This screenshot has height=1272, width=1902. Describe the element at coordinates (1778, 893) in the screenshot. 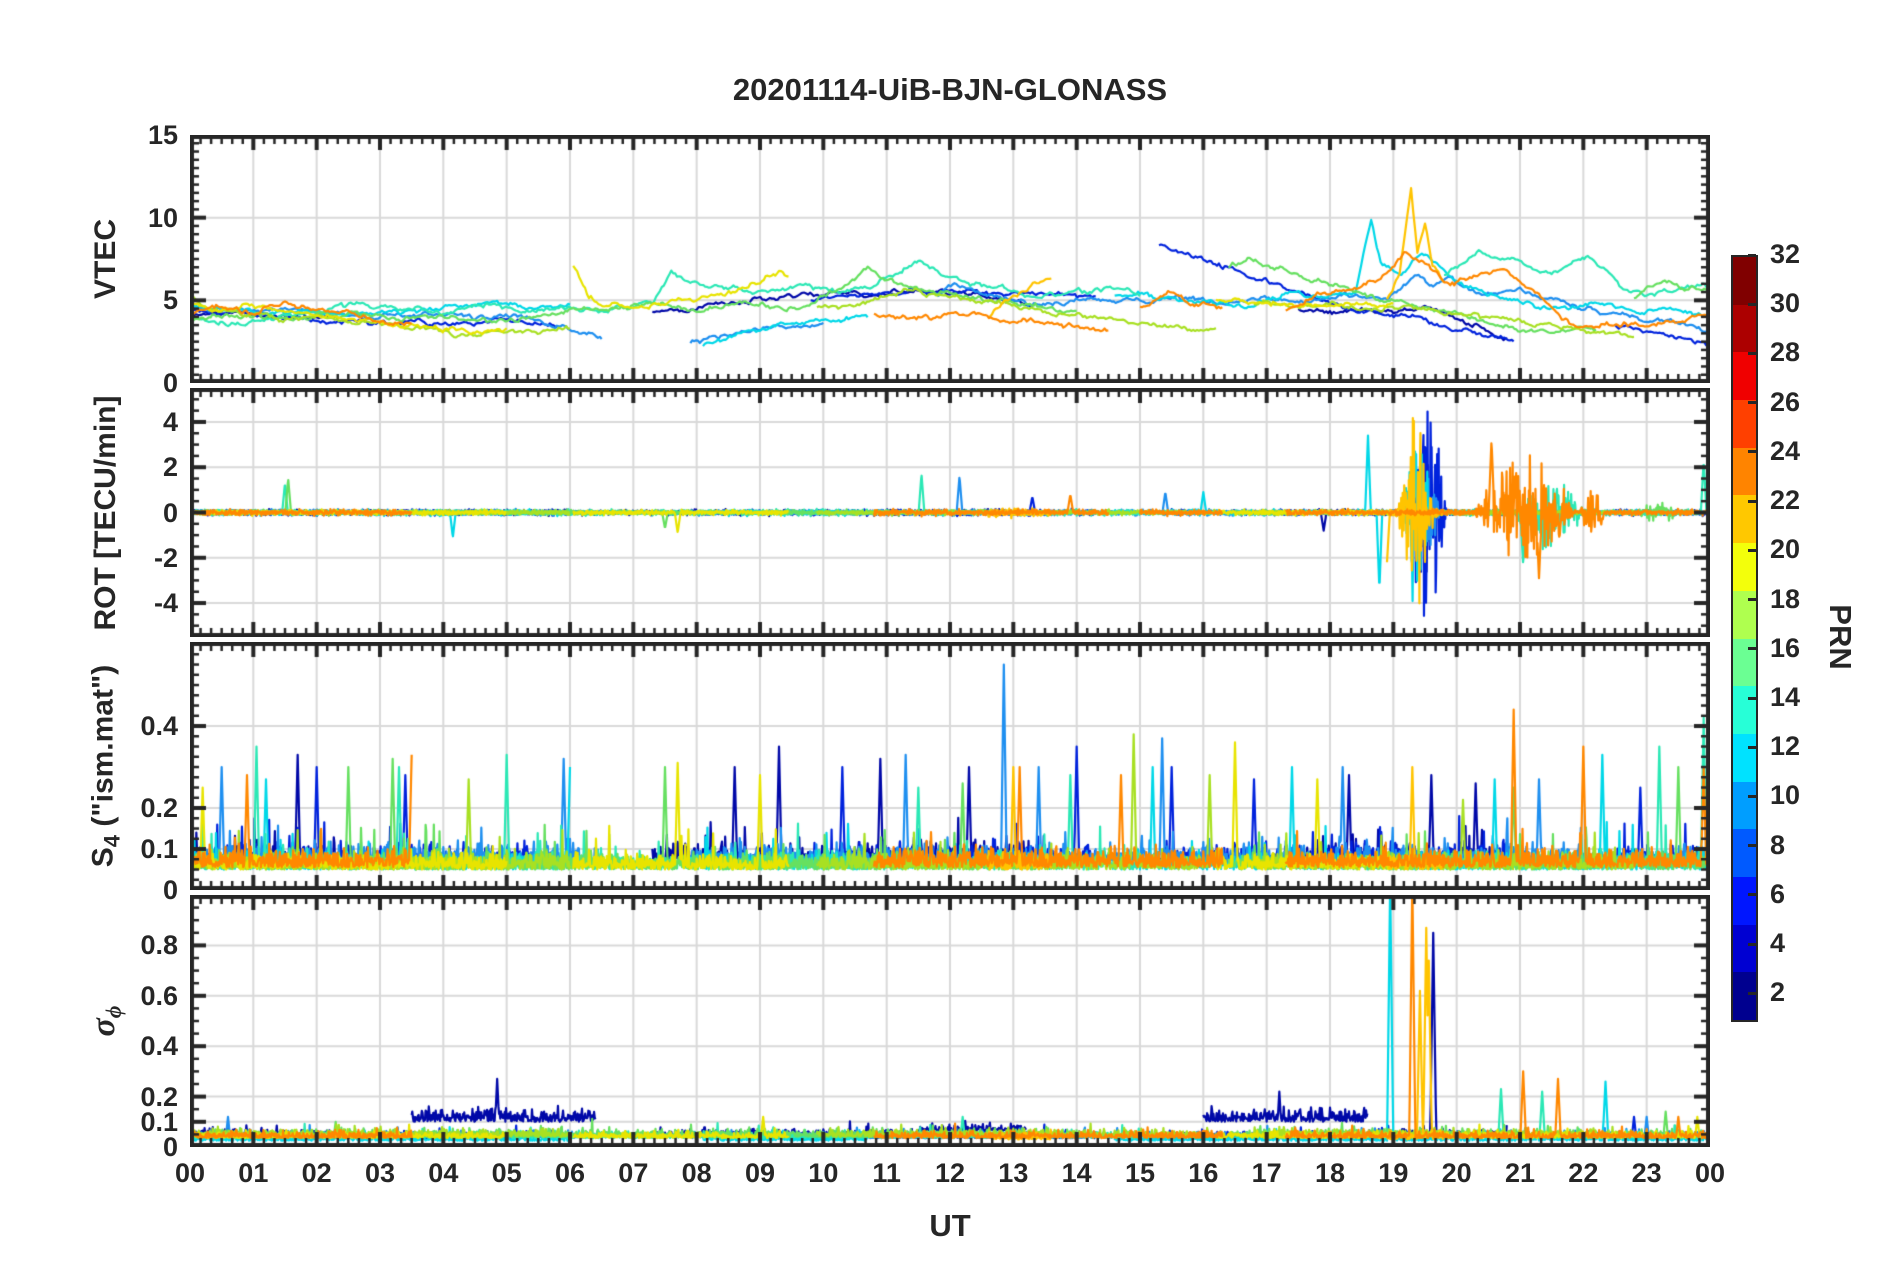

I see `colorbar-tick-label-6: 6` at that location.